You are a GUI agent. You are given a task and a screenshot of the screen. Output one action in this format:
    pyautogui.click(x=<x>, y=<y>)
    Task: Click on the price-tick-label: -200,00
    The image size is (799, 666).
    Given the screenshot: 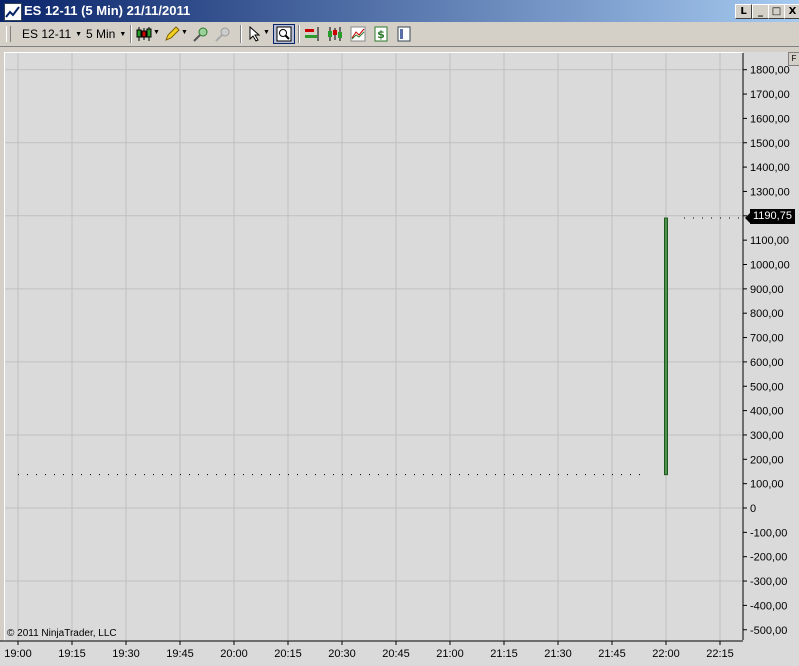 What is the action you would take?
    pyautogui.click(x=768, y=558)
    